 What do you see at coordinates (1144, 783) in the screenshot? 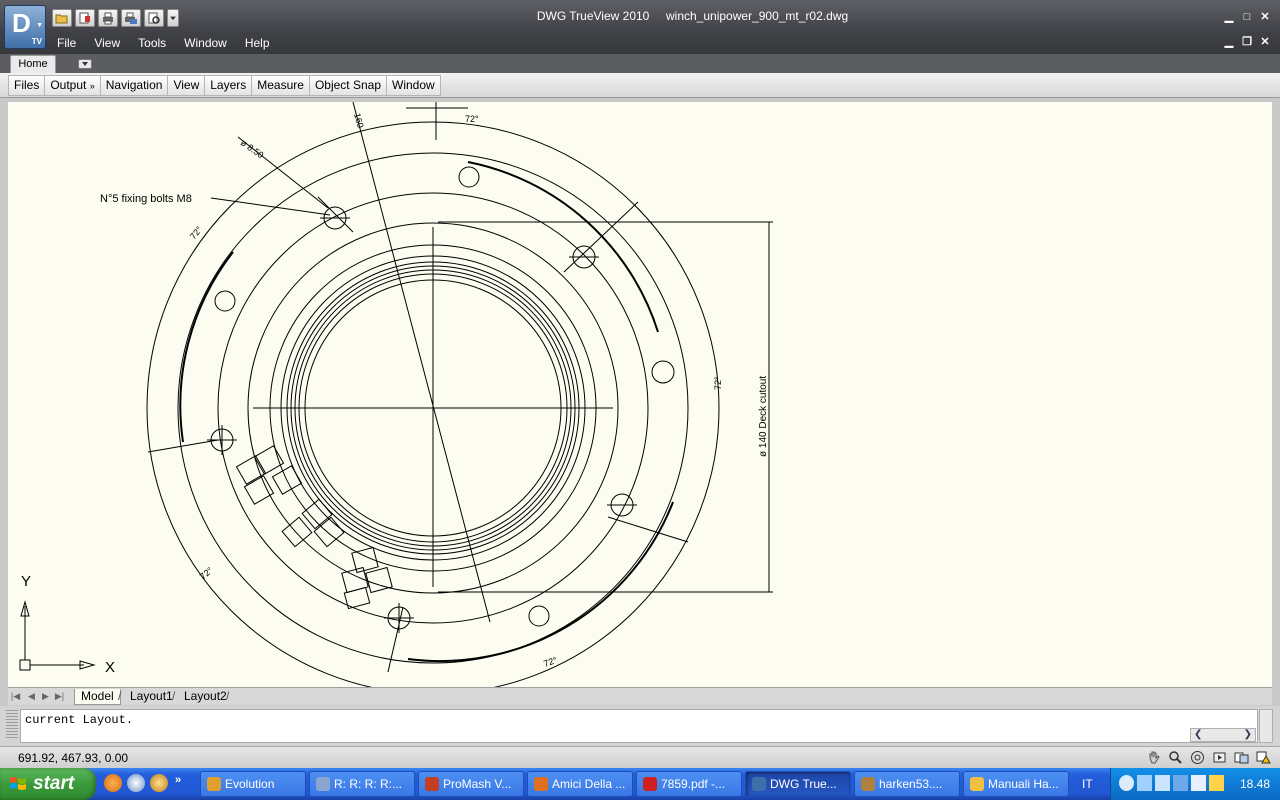
I see `tray-download-icon` at bounding box center [1144, 783].